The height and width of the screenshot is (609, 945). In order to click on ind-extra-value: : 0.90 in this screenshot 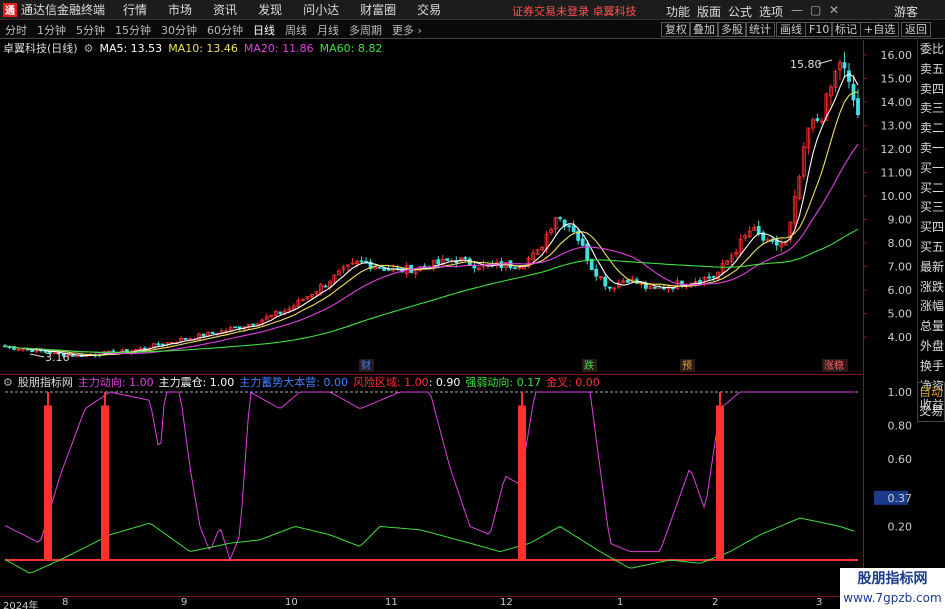, I will do `click(444, 382)`.